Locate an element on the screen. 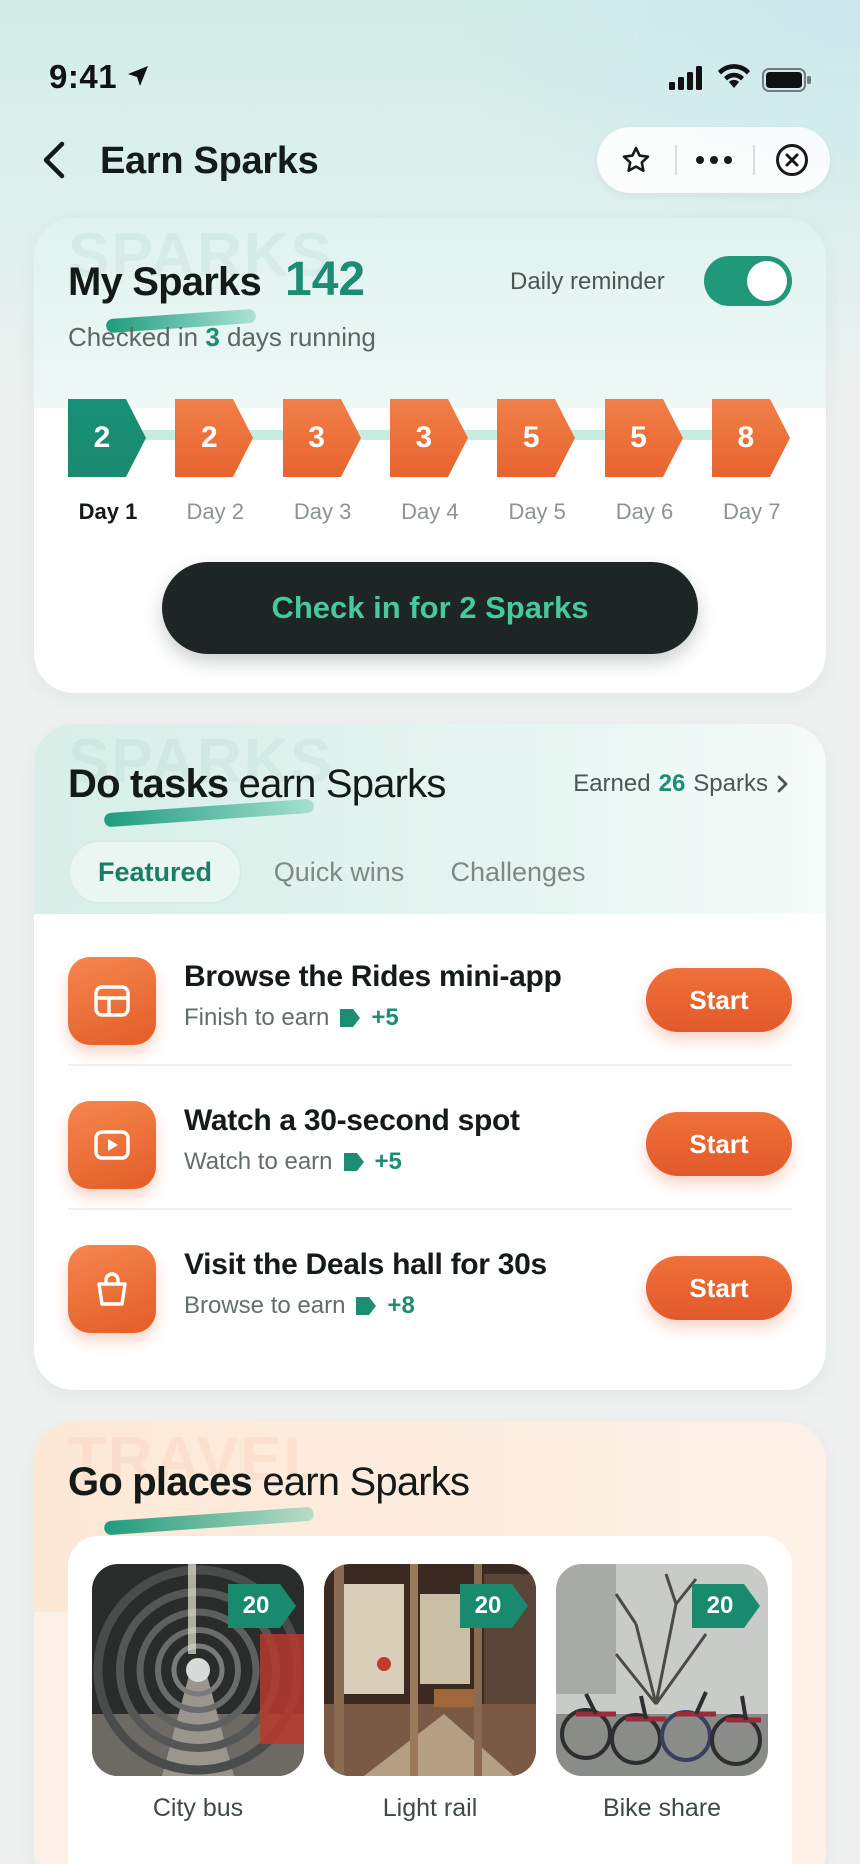 The width and height of the screenshot is (860, 1864). page-title: Earn Sparks is located at coordinates (209, 161).